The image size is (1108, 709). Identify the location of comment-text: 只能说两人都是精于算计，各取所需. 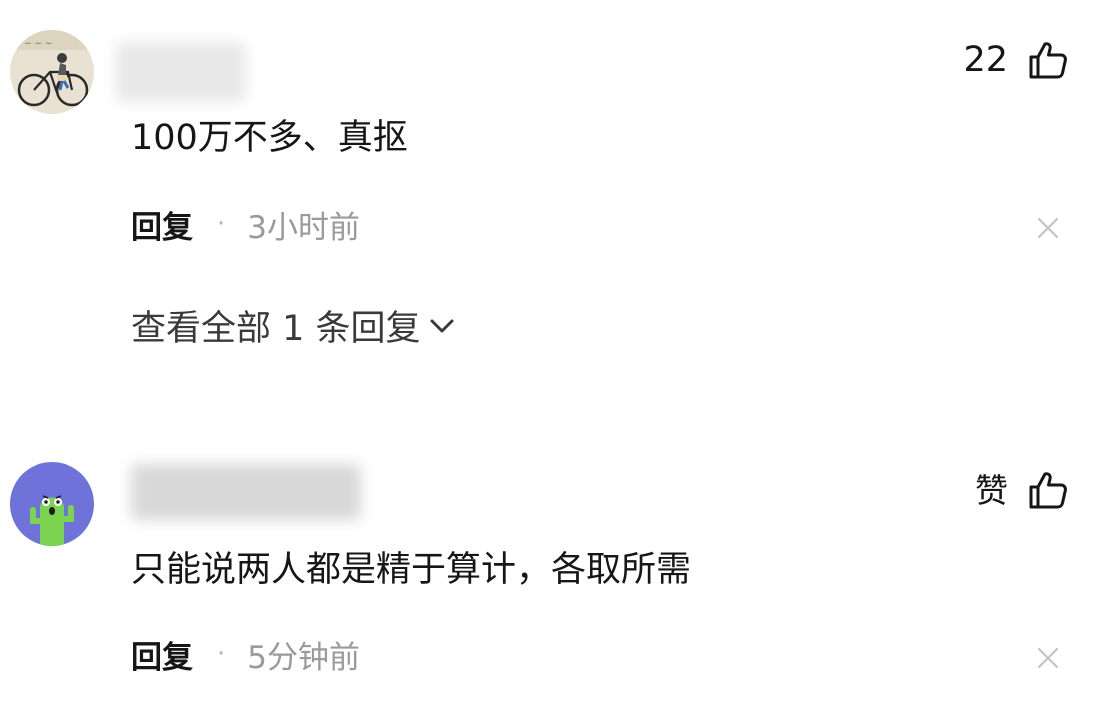
(411, 570).